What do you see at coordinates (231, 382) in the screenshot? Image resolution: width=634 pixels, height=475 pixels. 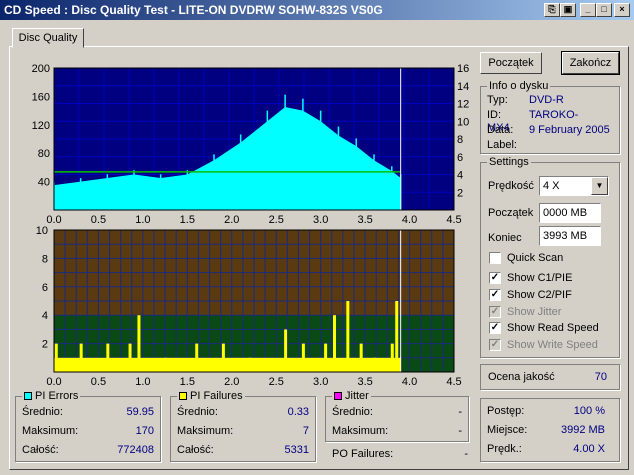 I see `x-tick: 2.0` at bounding box center [231, 382].